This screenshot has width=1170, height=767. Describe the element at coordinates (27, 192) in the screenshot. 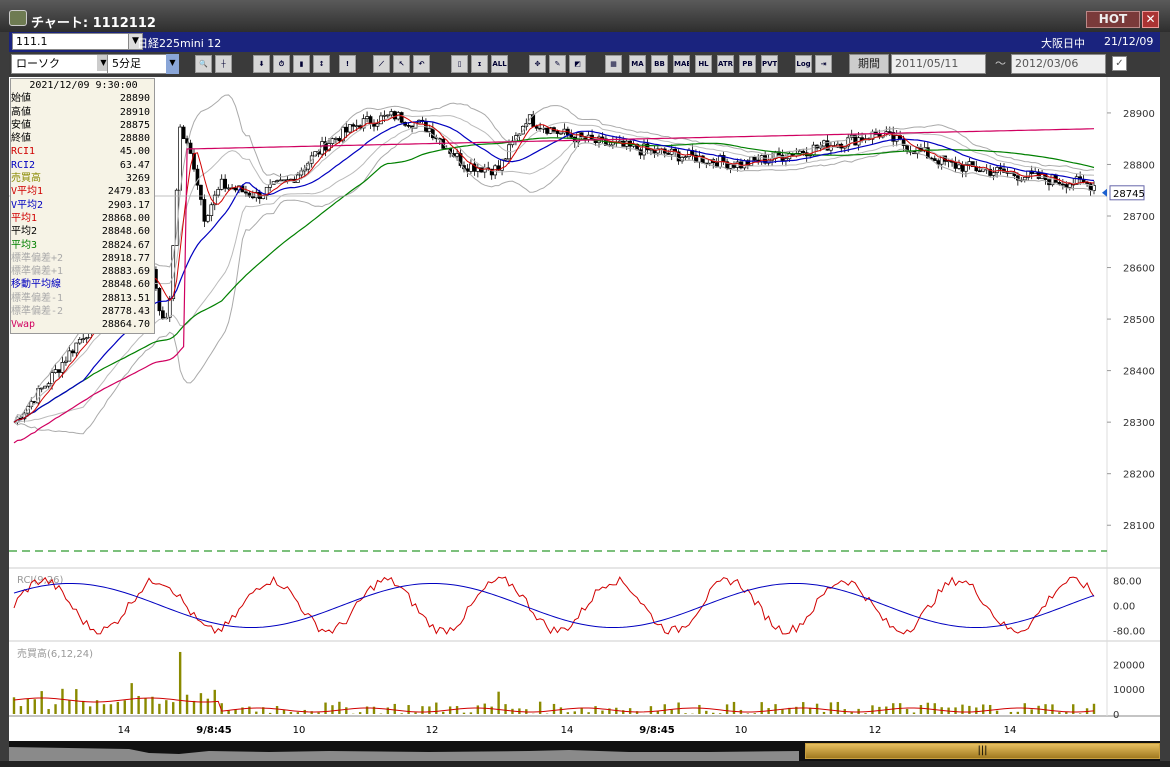

I see `info-label: V平均1` at that location.